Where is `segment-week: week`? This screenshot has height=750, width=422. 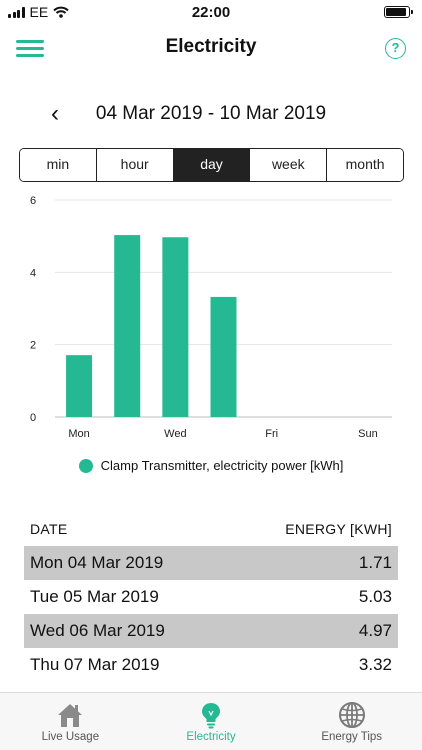
segment-week: week is located at coordinates (289, 165).